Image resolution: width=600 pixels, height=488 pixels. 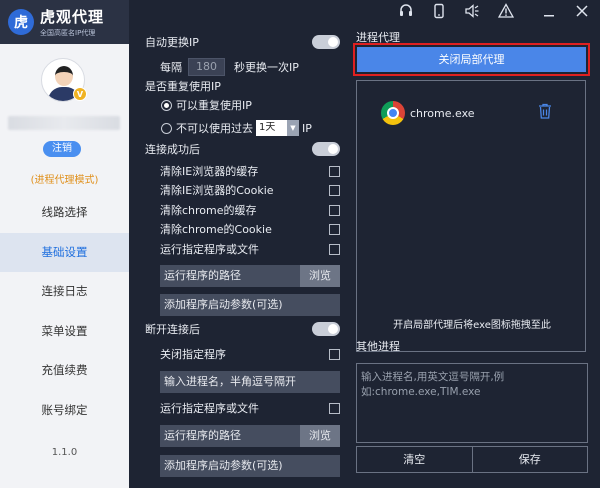 I want to click on other-process-title: 其他进程, so click(x=378, y=346).